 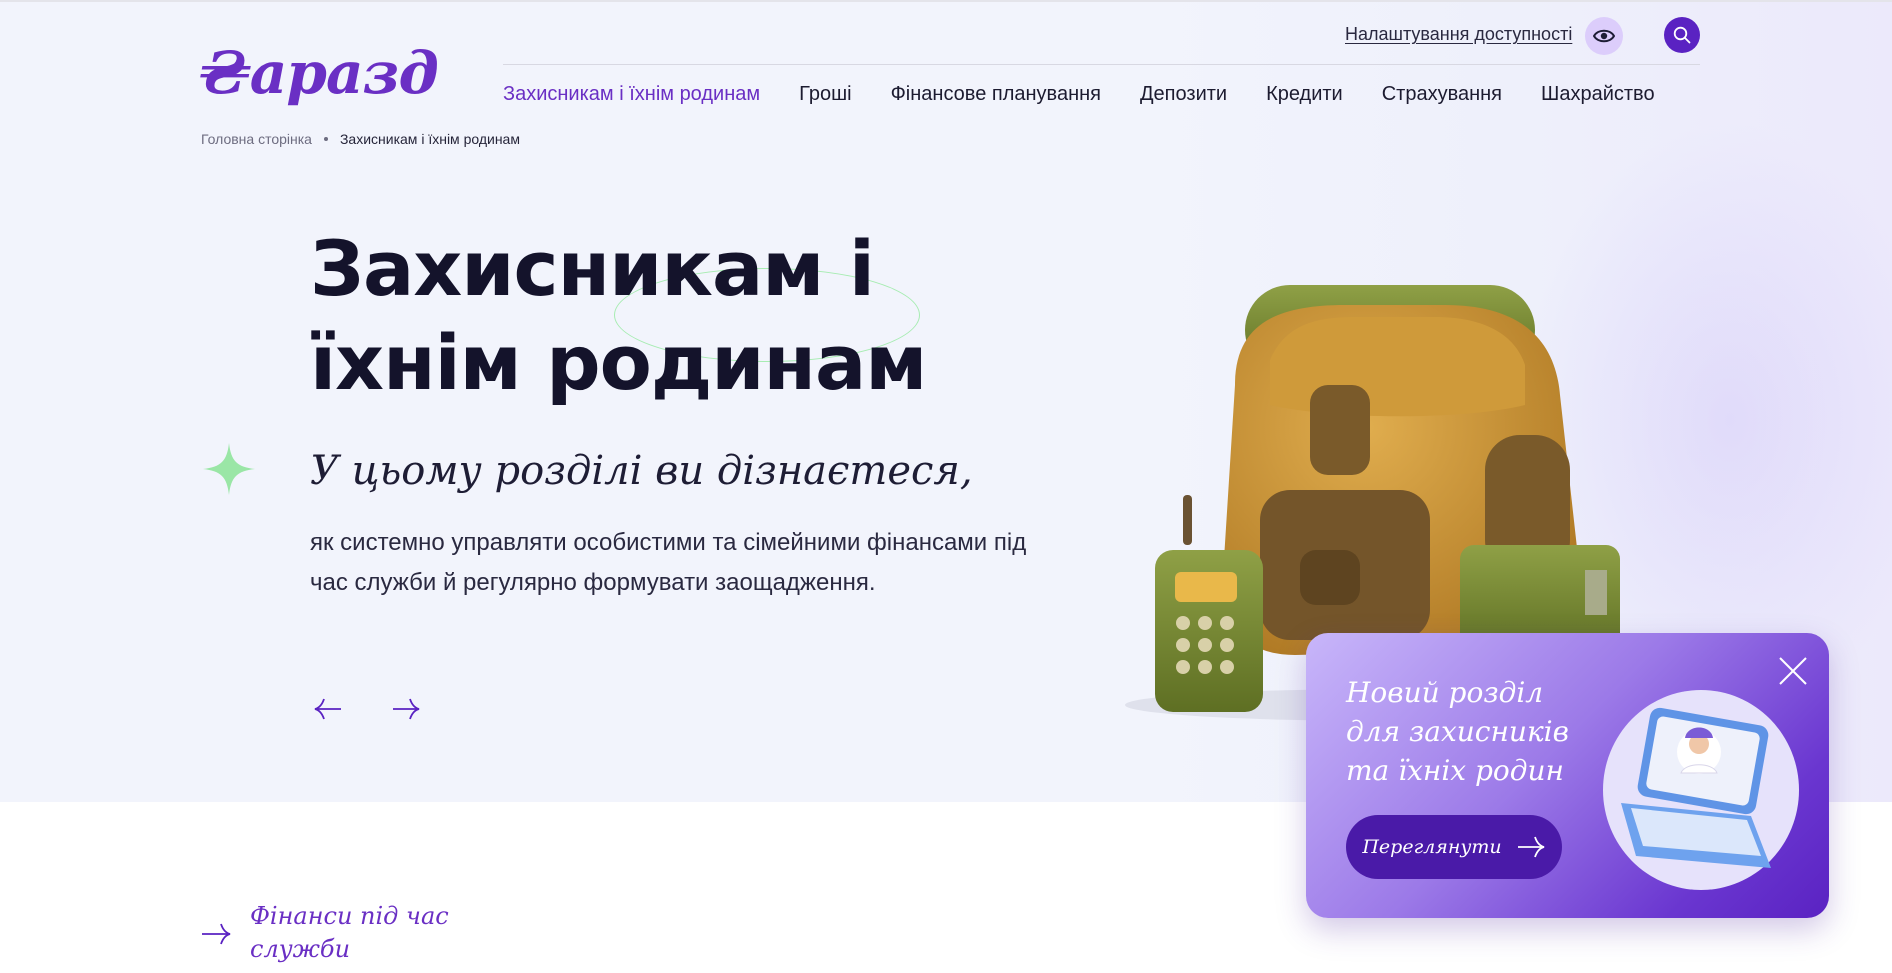 What do you see at coordinates (1432, 847) in the screenshot?
I see `promo-button-label: Переглянути` at bounding box center [1432, 847].